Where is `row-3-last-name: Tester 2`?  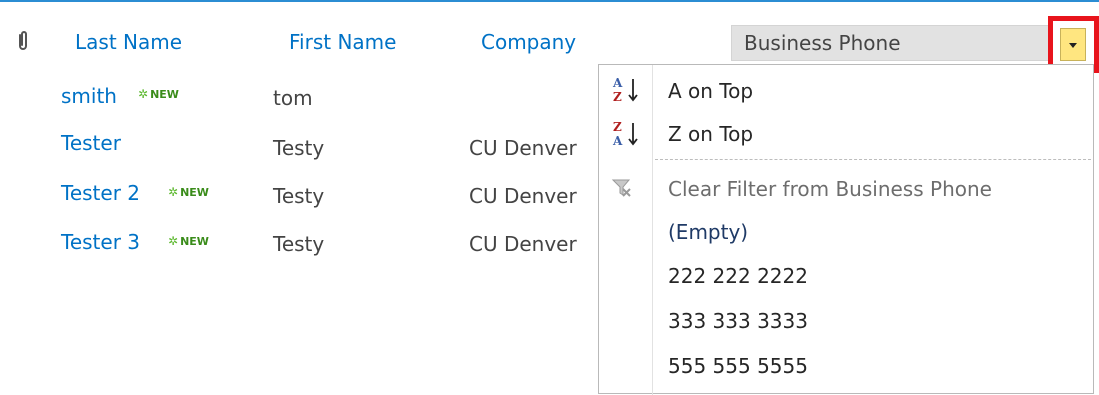 row-3-last-name: Tester 2 is located at coordinates (100, 193).